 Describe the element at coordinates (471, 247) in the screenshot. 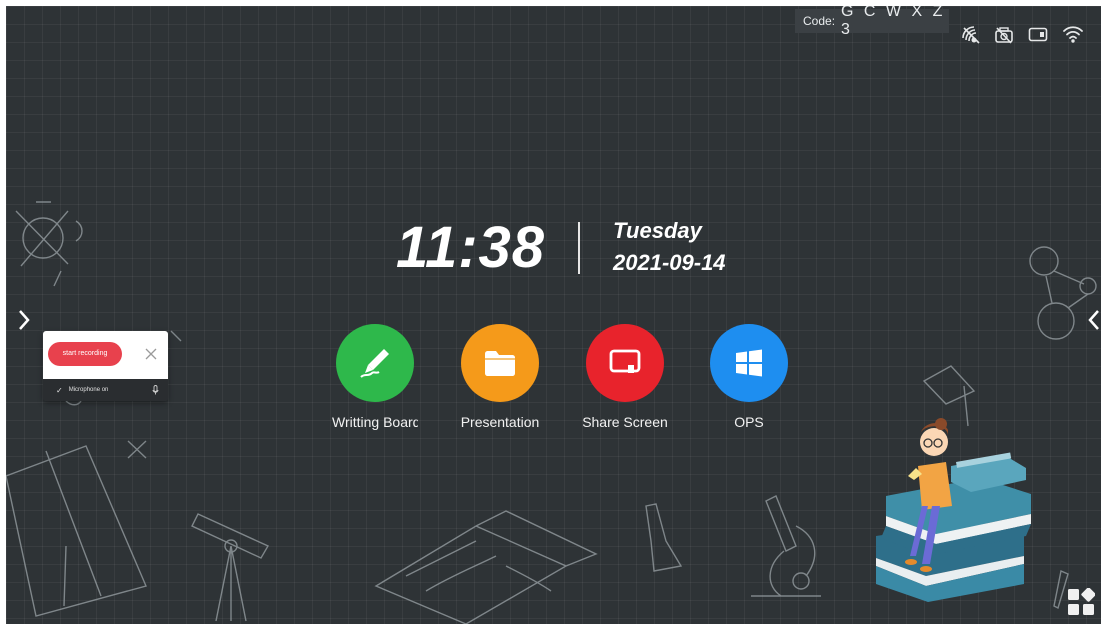

I see `clock-time: 11:38` at that location.